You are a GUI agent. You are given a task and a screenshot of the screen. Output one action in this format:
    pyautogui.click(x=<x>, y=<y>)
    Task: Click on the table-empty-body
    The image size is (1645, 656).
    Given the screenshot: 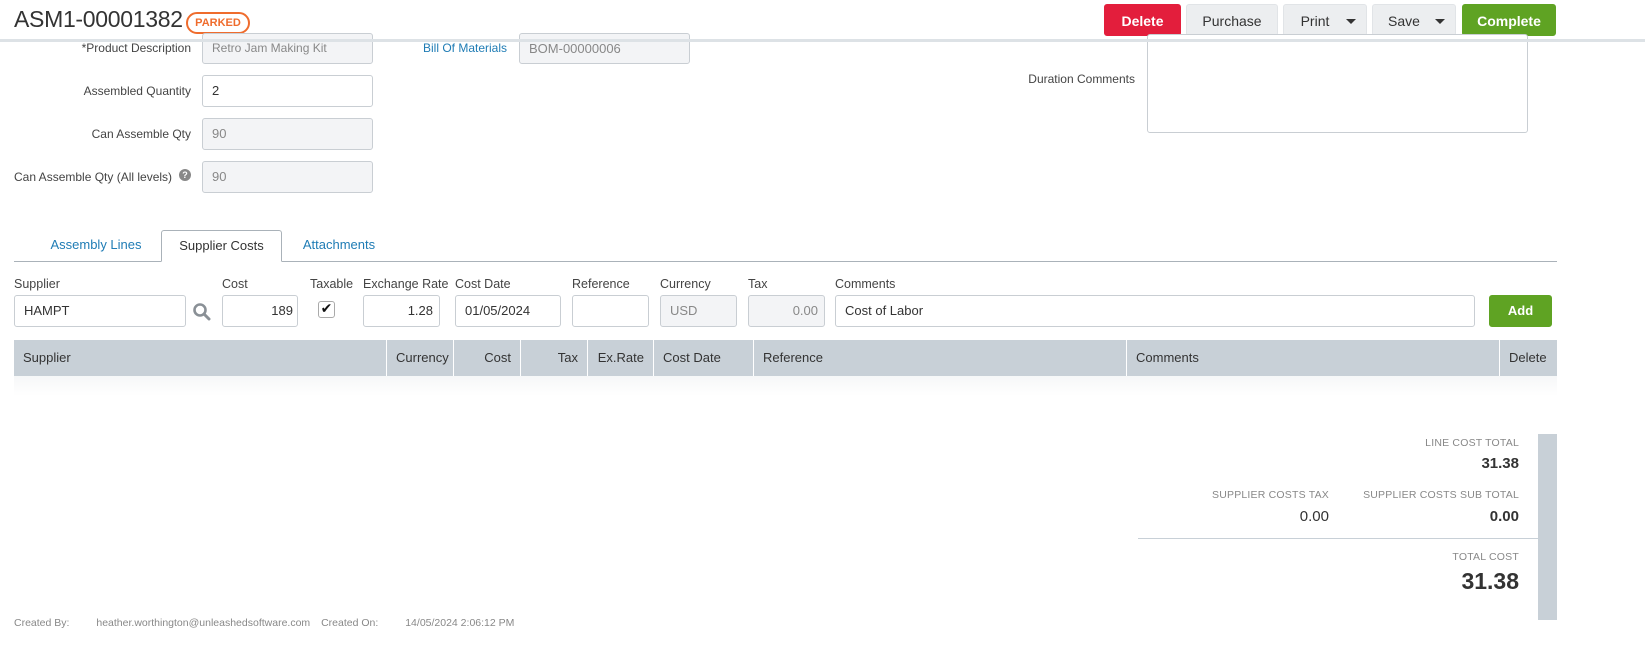 What is the action you would take?
    pyautogui.click(x=785, y=386)
    